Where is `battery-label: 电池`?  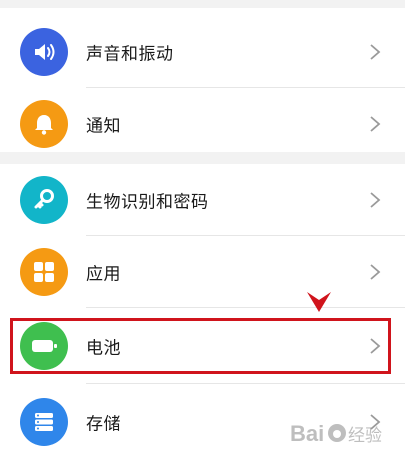 battery-label: 电池 is located at coordinates (103, 348).